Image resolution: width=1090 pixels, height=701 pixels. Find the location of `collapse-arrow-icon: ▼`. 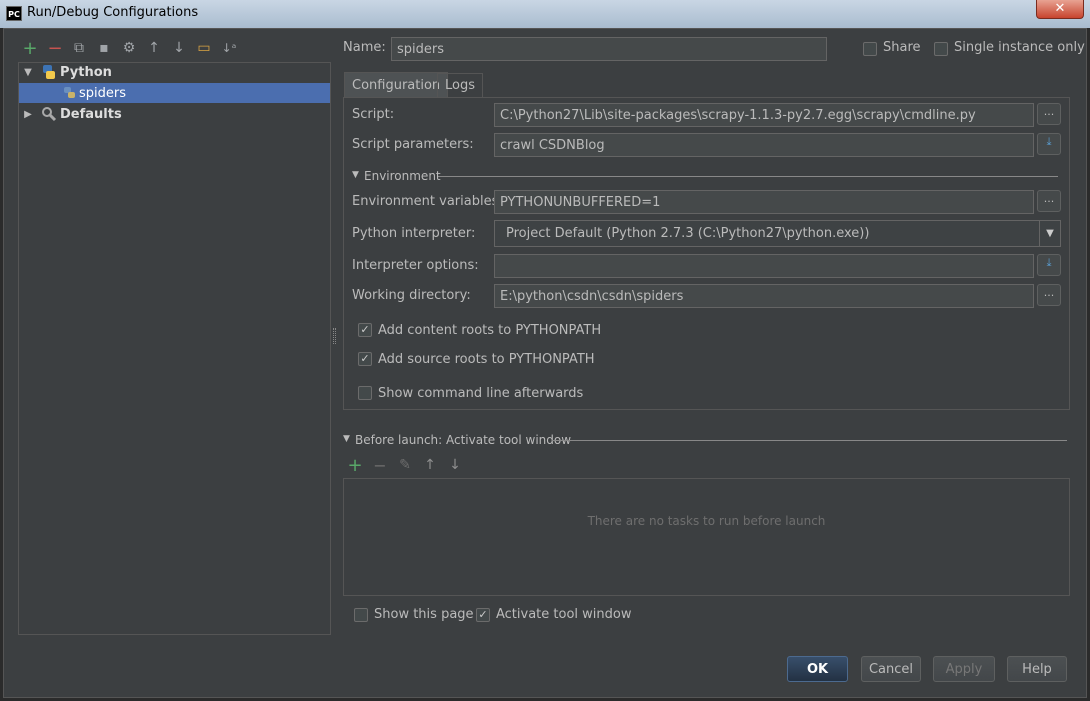

collapse-arrow-icon: ▼ is located at coordinates (28, 72).